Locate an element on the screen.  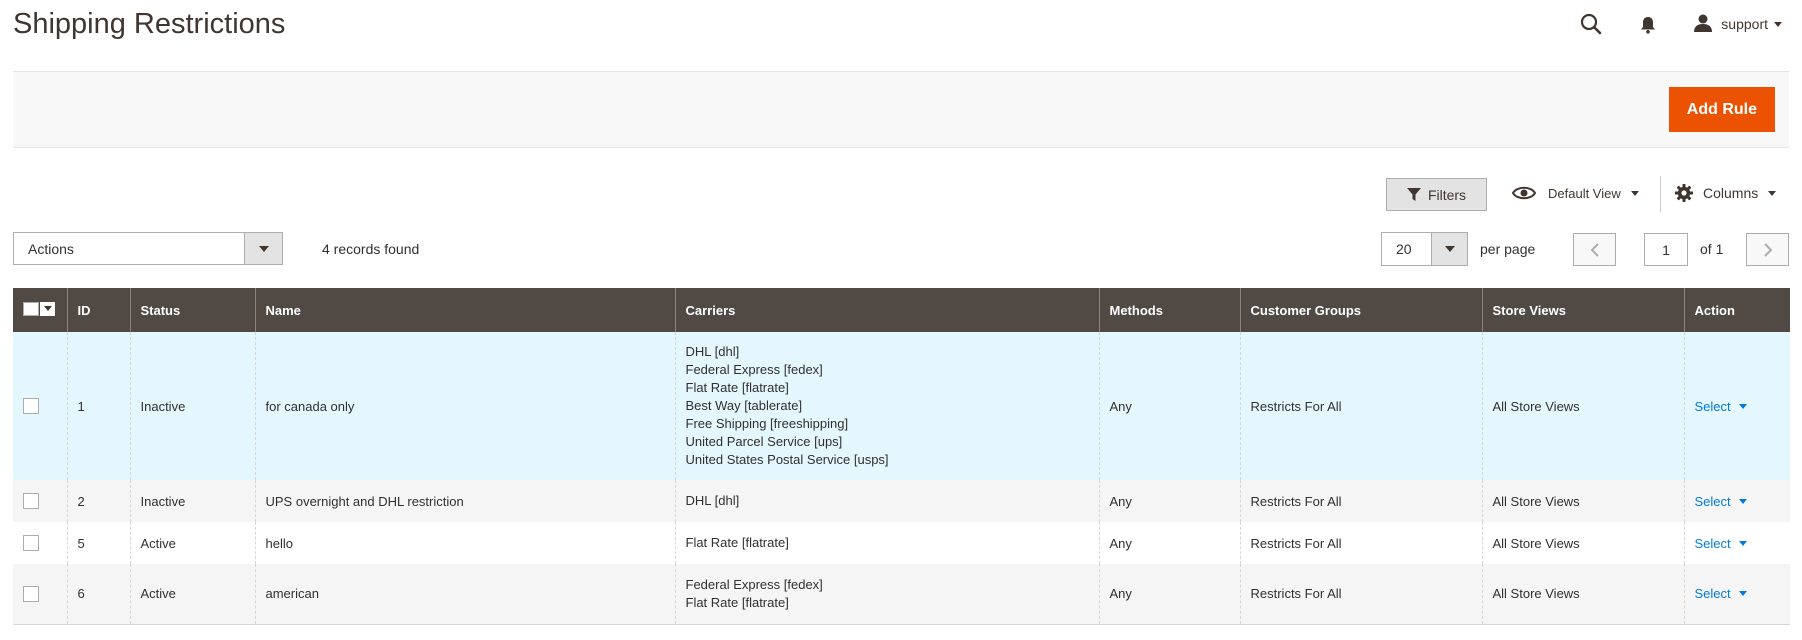
mass-actions-label: Actions is located at coordinates (51, 248).